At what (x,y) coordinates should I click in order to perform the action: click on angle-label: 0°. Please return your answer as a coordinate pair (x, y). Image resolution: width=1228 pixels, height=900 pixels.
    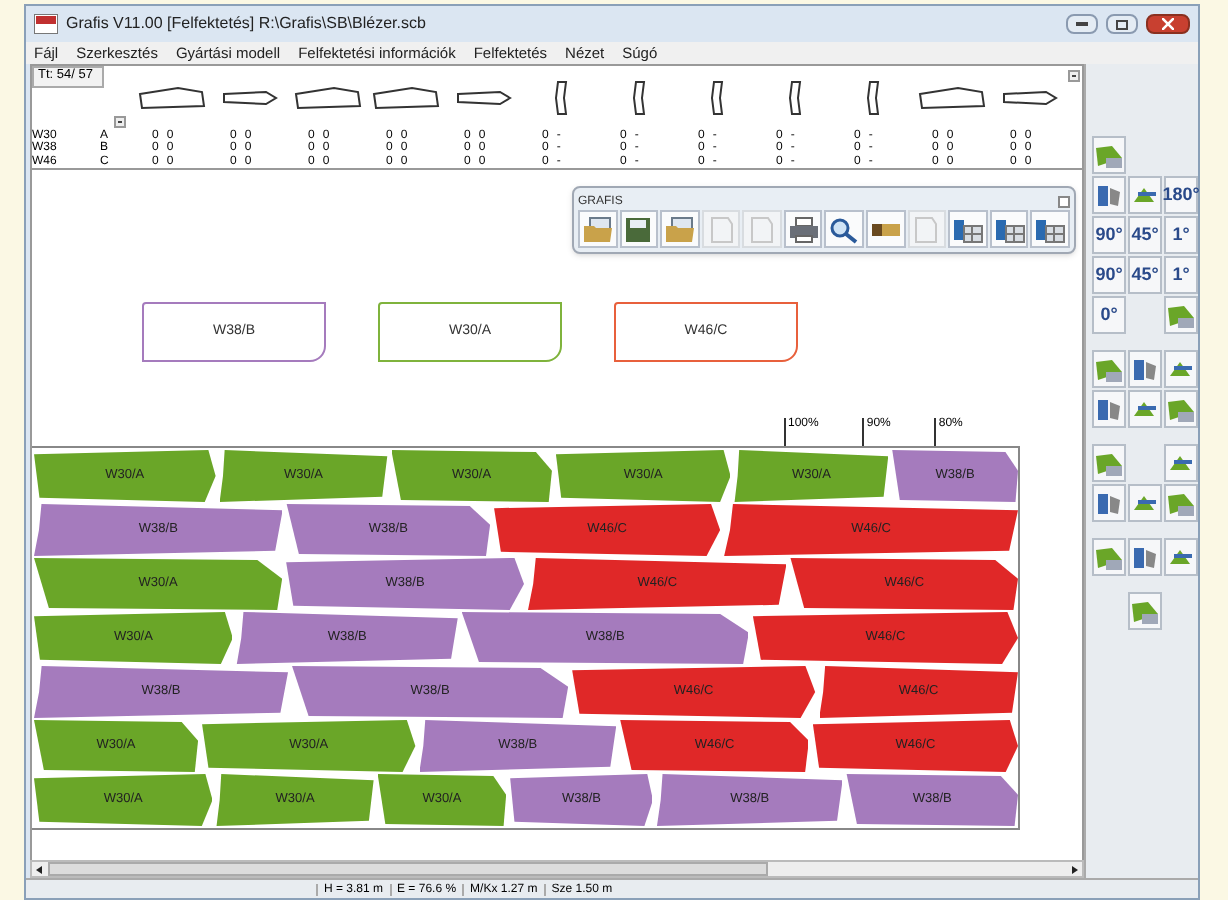
    Looking at the image, I should click on (1109, 315).